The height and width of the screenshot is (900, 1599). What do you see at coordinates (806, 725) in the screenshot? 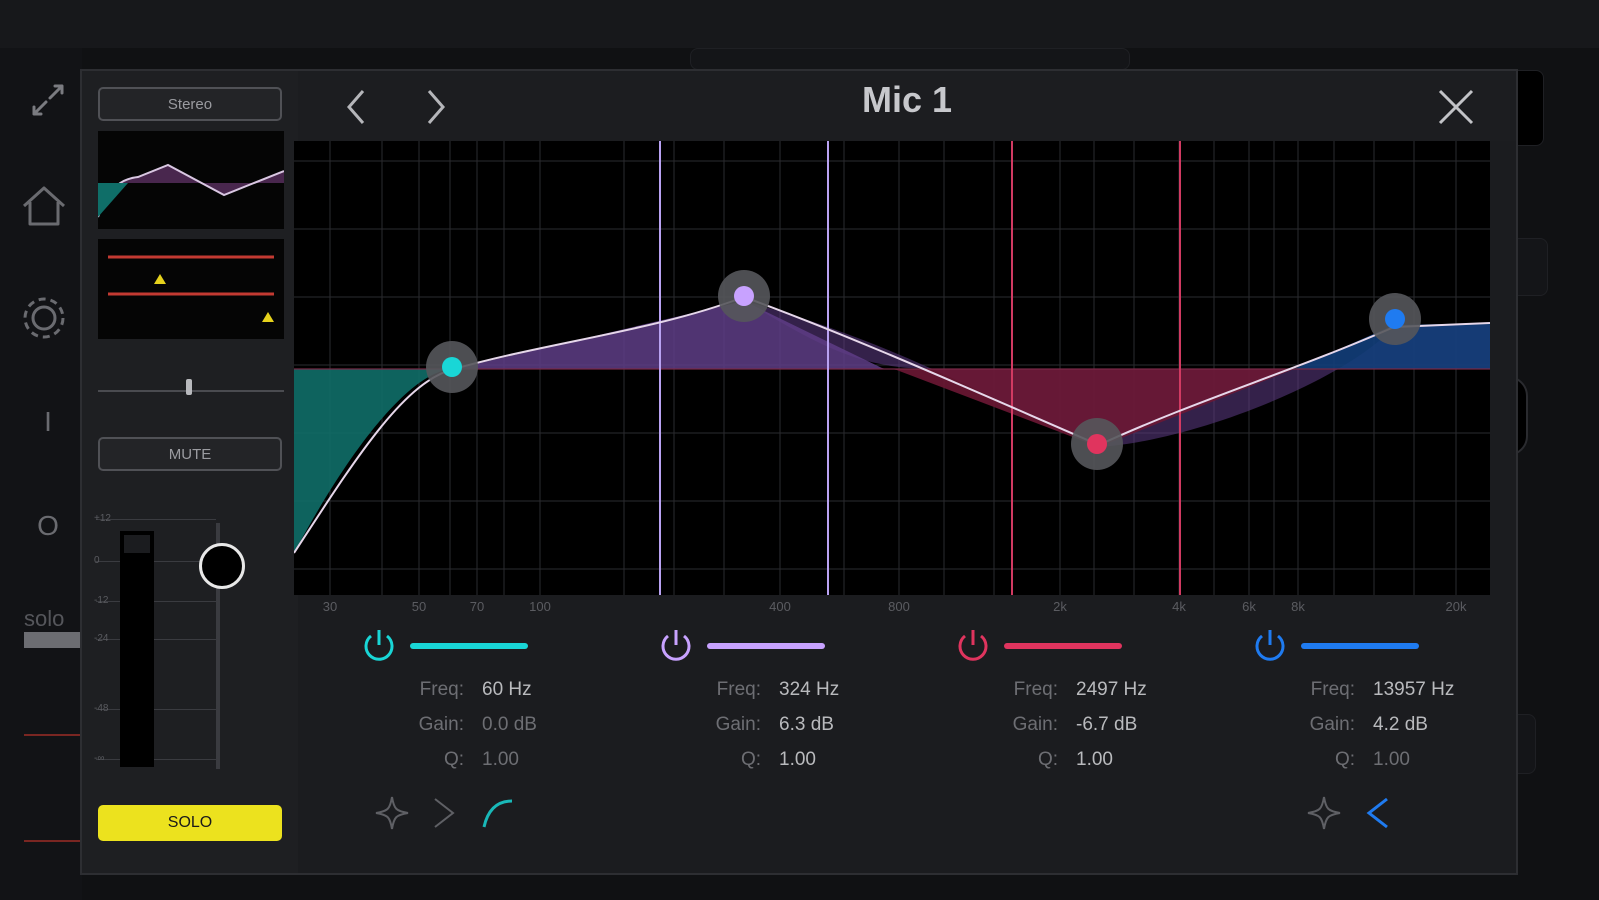
I see `band2-gain-value: 6.3 dB` at bounding box center [806, 725].